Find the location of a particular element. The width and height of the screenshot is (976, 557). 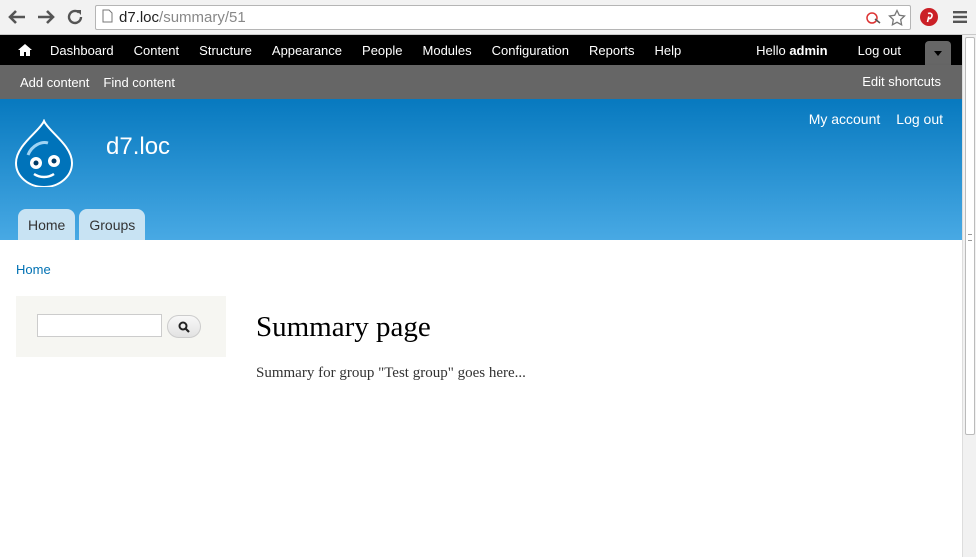

toolbar-username: admin is located at coordinates (808, 50).